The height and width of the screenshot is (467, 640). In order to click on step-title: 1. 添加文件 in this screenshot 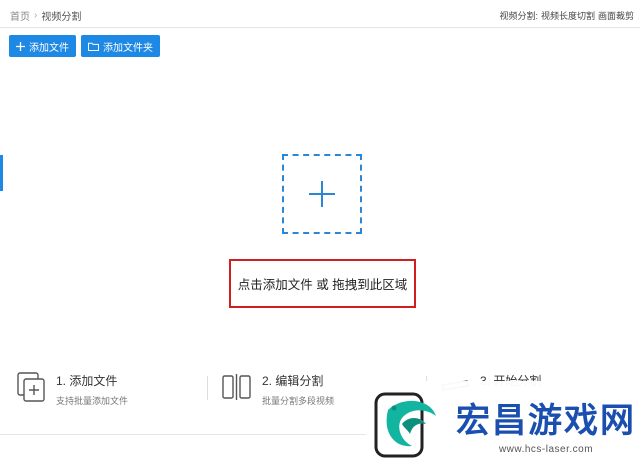, I will do `click(87, 381)`.